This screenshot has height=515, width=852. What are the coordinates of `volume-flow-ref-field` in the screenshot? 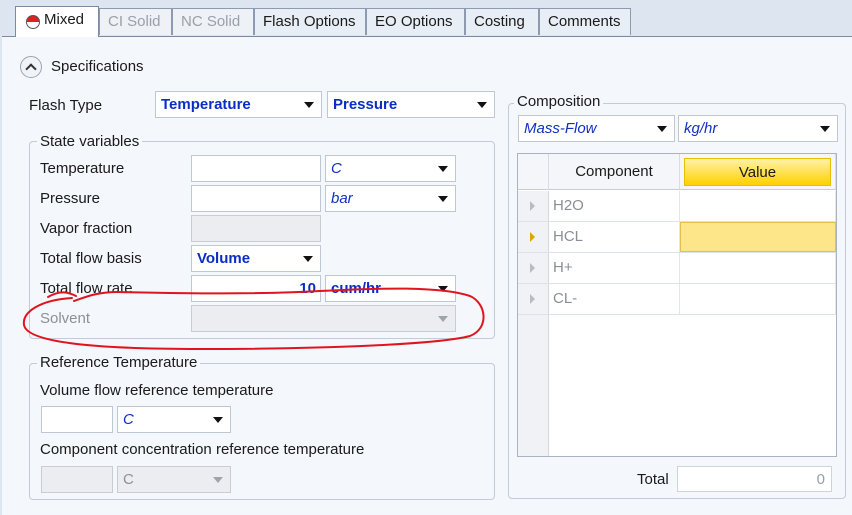 It's located at (77, 419).